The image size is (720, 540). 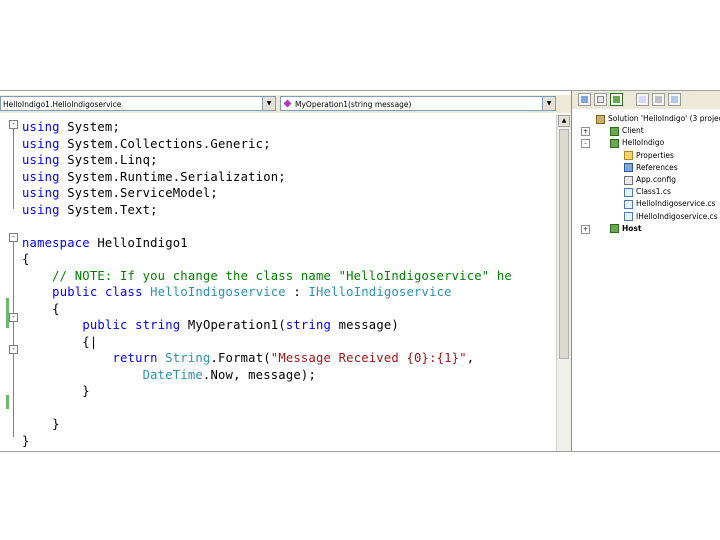 I want to click on tree-item: IHelloIndigoservice.cs, so click(x=671, y=217).